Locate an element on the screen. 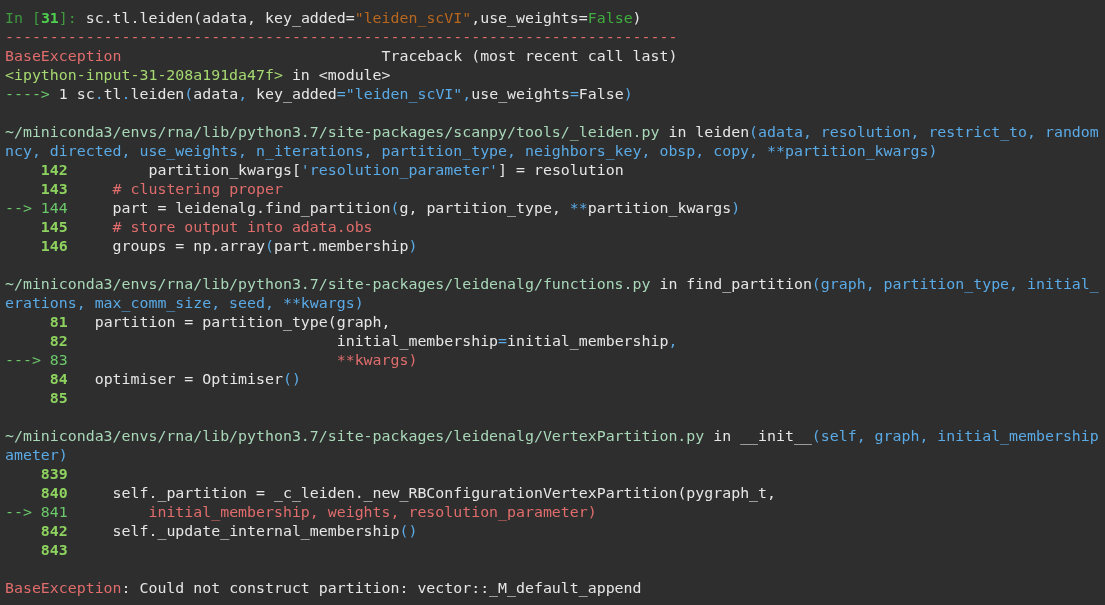  output-line: 839 is located at coordinates (53, 474).